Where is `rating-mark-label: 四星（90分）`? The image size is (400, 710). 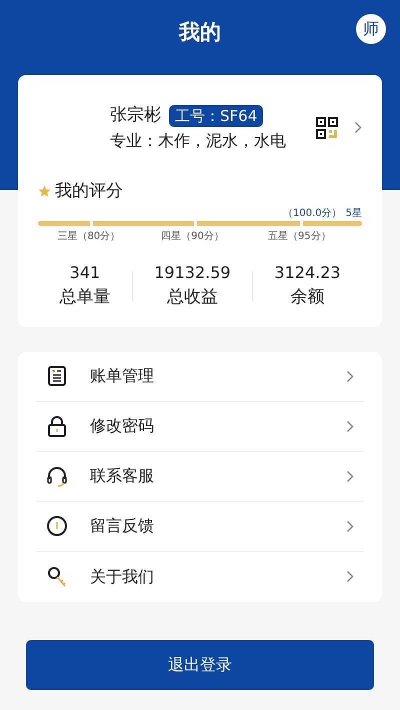
rating-mark-label: 四星（90分） is located at coordinates (192, 237).